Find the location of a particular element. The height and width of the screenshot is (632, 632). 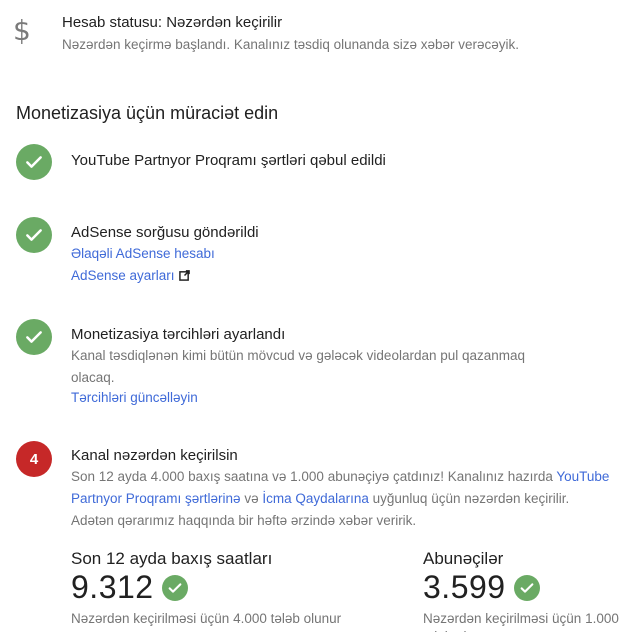

update-preferences-link: Tərcihləri güncəlləyin is located at coordinates (134, 397).